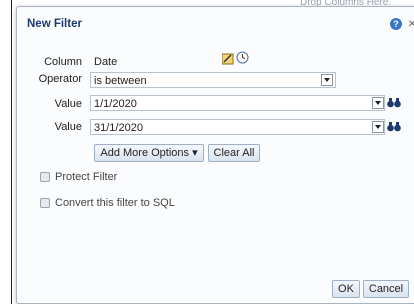 The width and height of the screenshot is (414, 304). I want to click on value1-label: Value, so click(68, 104).